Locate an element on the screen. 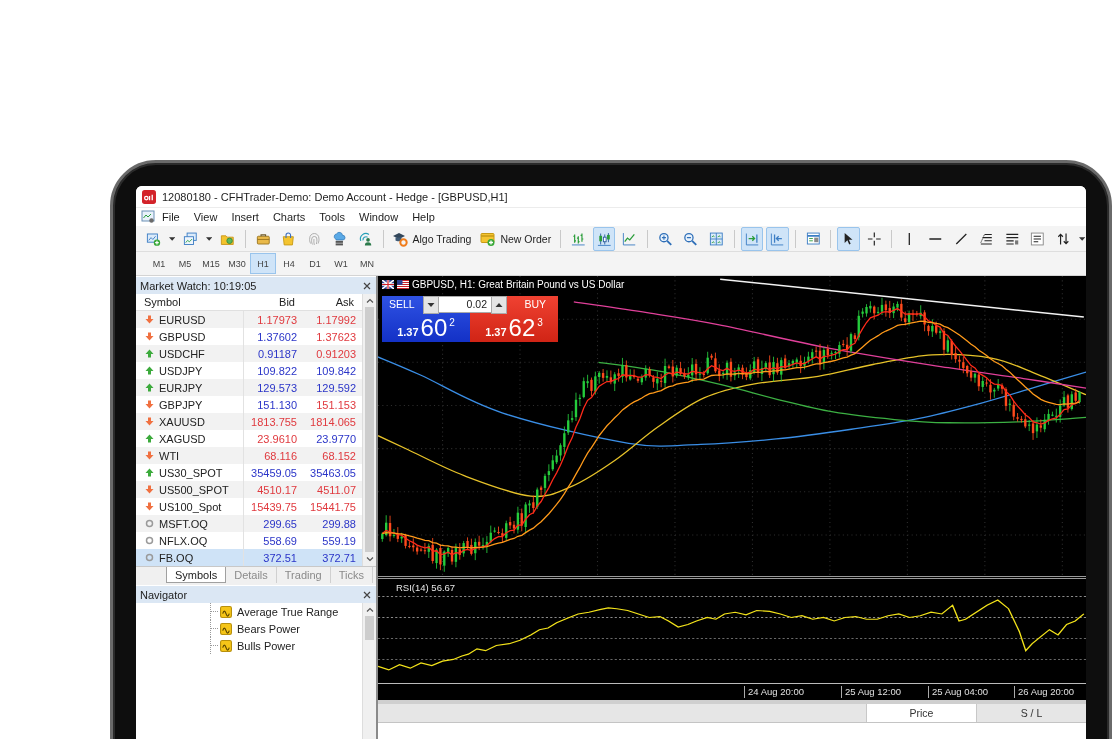 Image resolution: width=1112 pixels, height=739 pixels. ask-price: 1814.065 is located at coordinates (333, 421).